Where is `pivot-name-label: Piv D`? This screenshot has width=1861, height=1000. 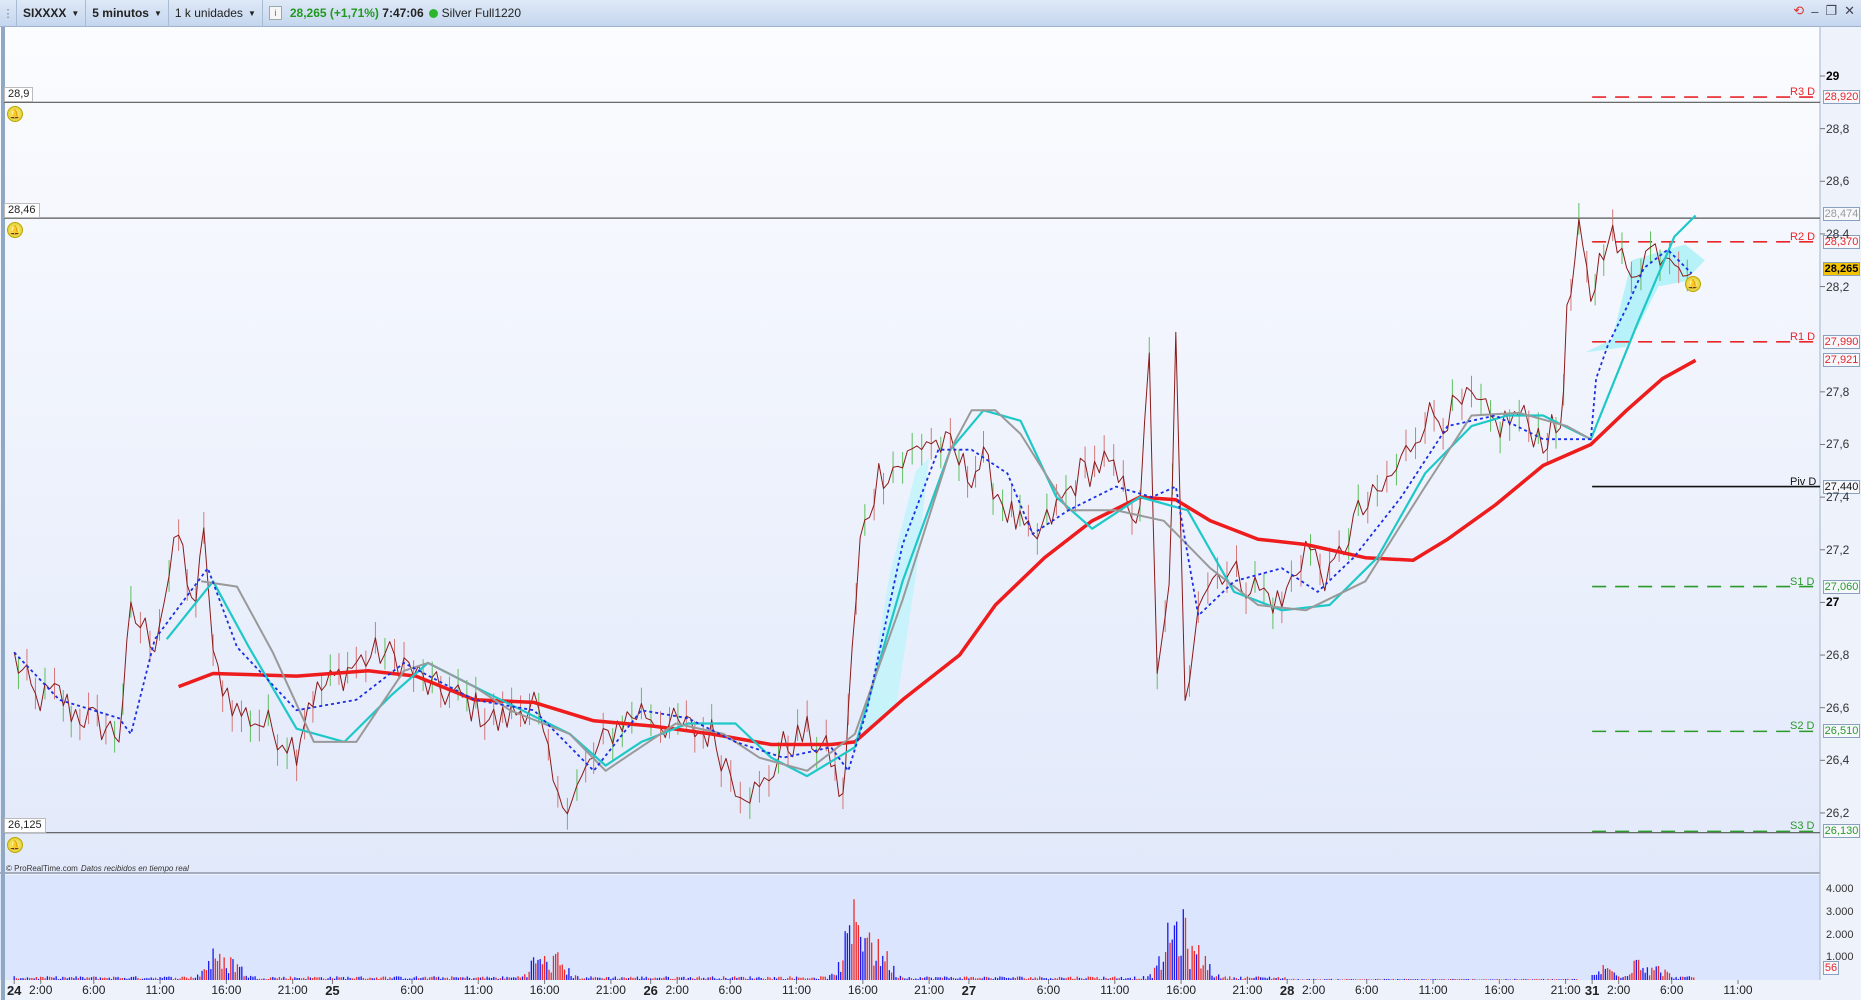
pivot-name-label: Piv D is located at coordinates (1803, 481).